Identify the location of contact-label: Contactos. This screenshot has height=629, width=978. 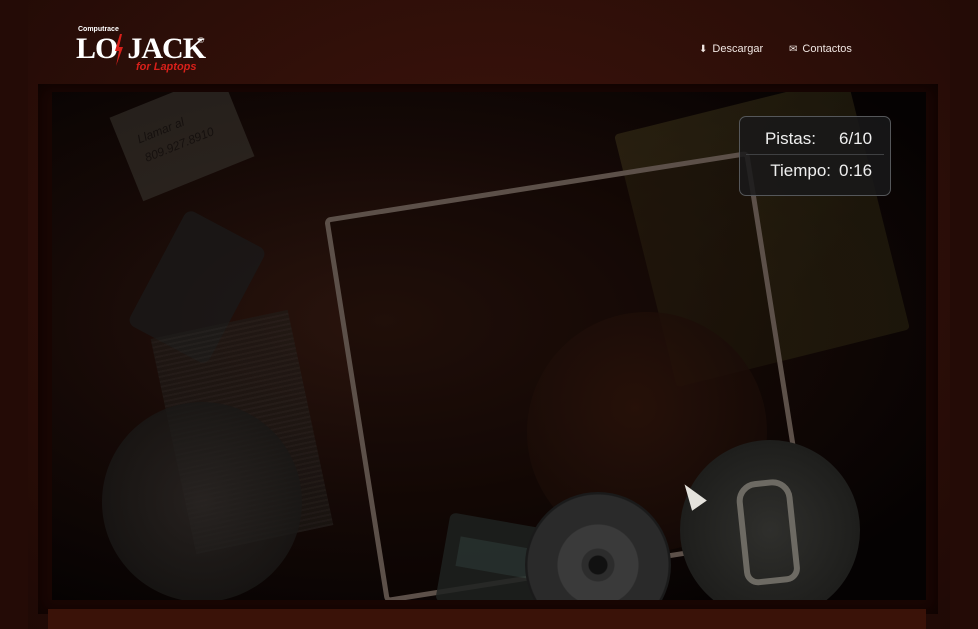
(827, 49).